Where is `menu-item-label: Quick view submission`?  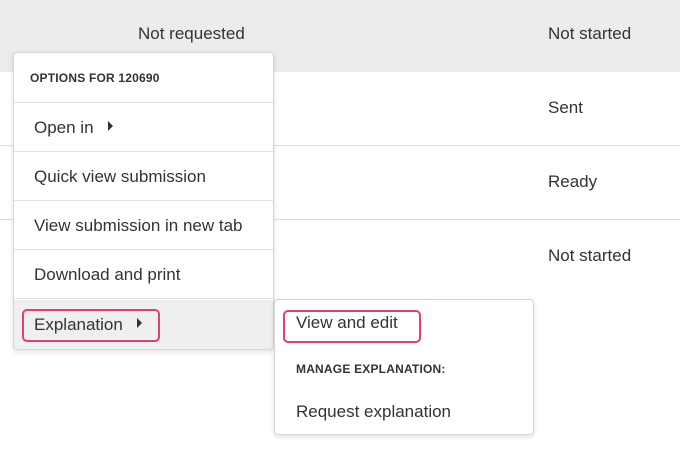 menu-item-label: Quick view submission is located at coordinates (120, 176).